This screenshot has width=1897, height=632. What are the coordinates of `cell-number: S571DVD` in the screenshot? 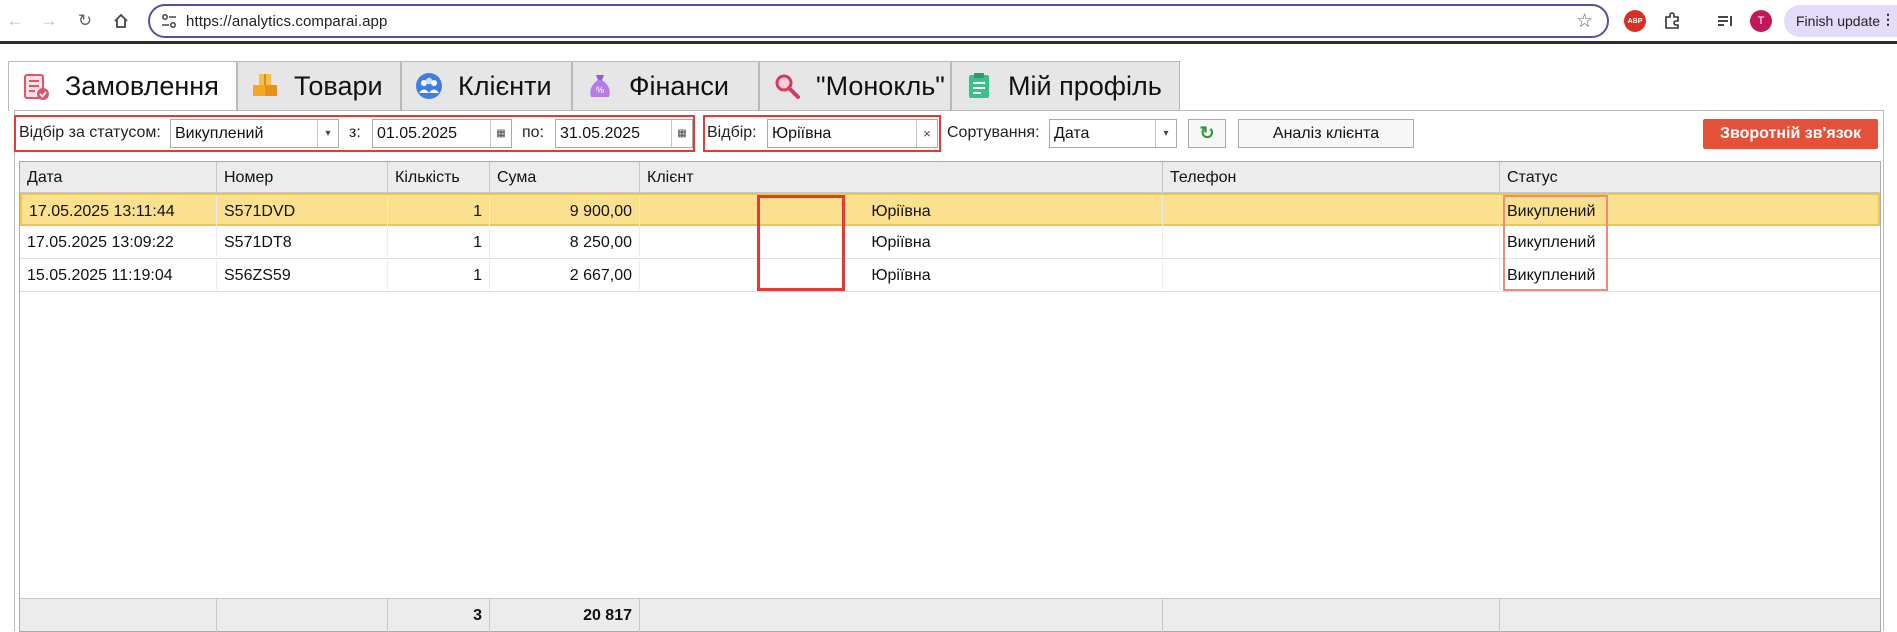 It's located at (302, 210).